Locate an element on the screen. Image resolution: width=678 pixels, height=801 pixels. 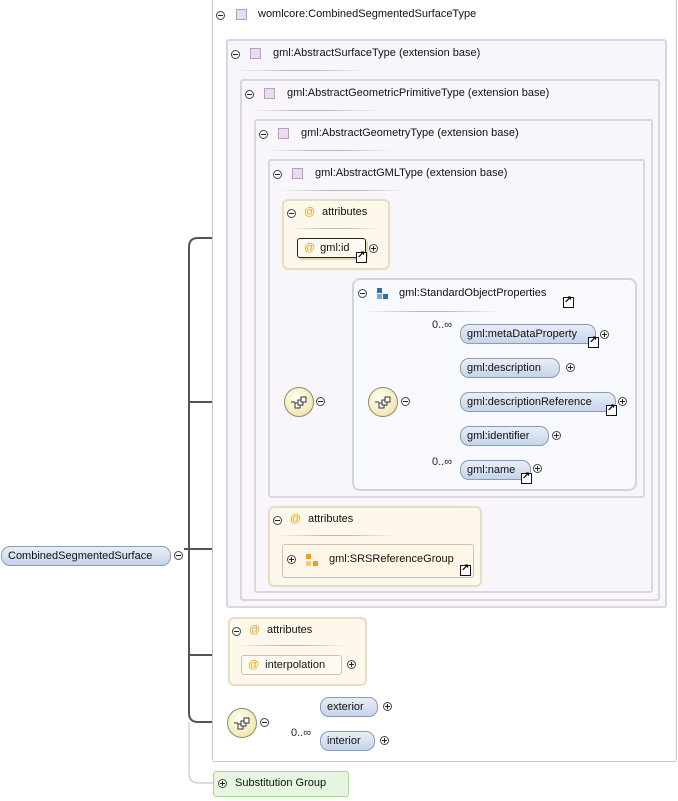
element-label: gml:identifier is located at coordinates (498, 436).